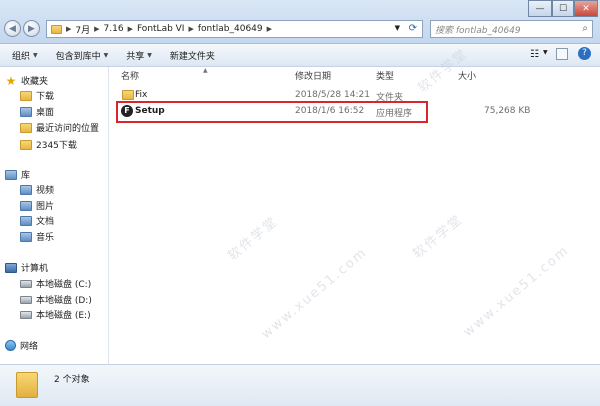 This screenshot has height=406, width=600. Describe the element at coordinates (35, 82) in the screenshot. I see `nav-favorites-label: 收藏夹` at that location.